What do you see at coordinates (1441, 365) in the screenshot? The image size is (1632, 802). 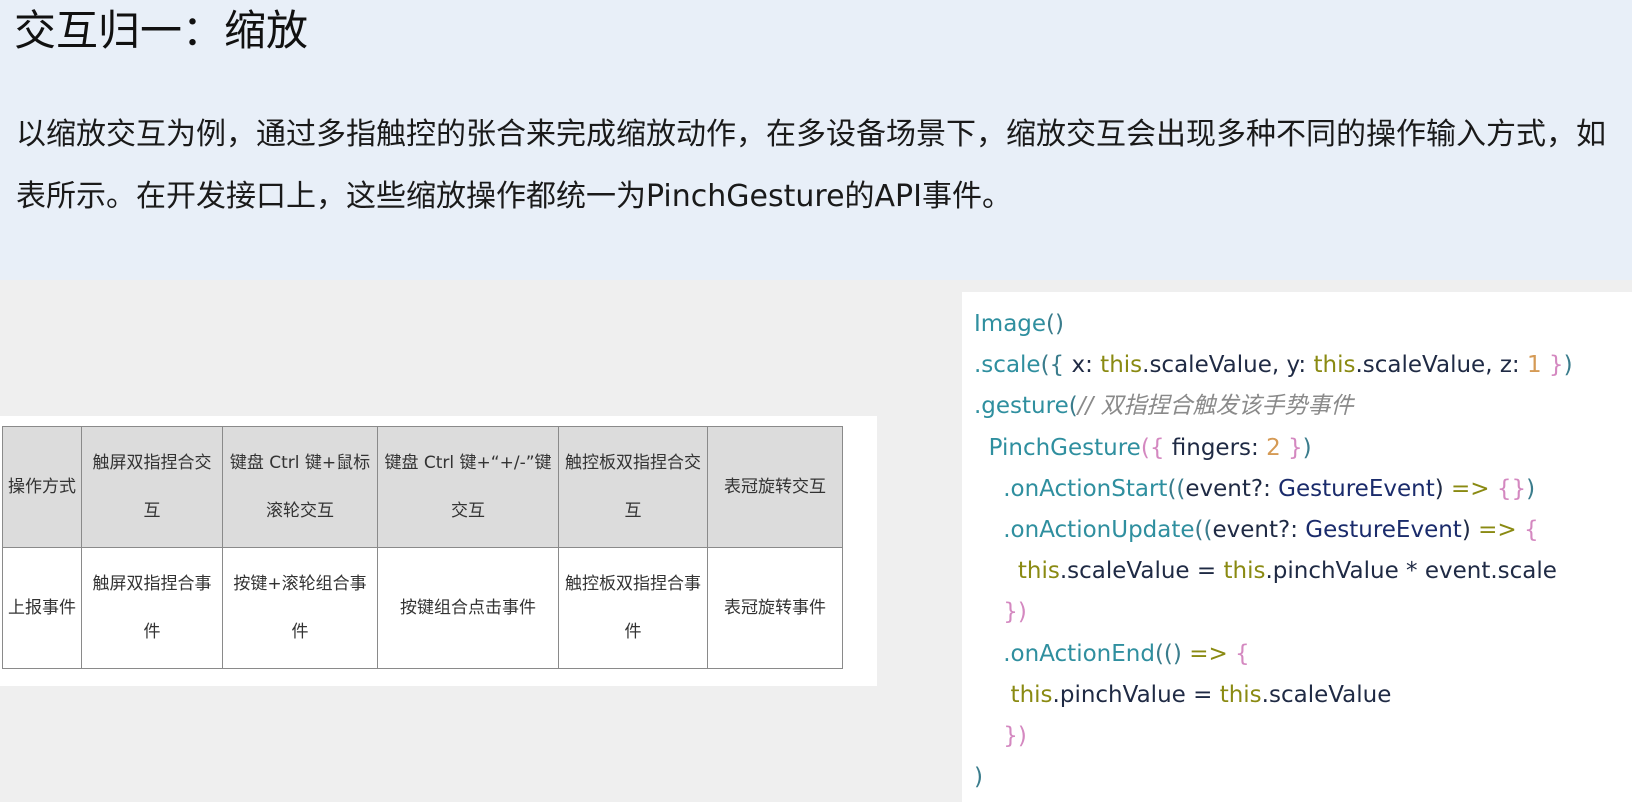 I see `code-token: .scaleValue, z:` at bounding box center [1441, 365].